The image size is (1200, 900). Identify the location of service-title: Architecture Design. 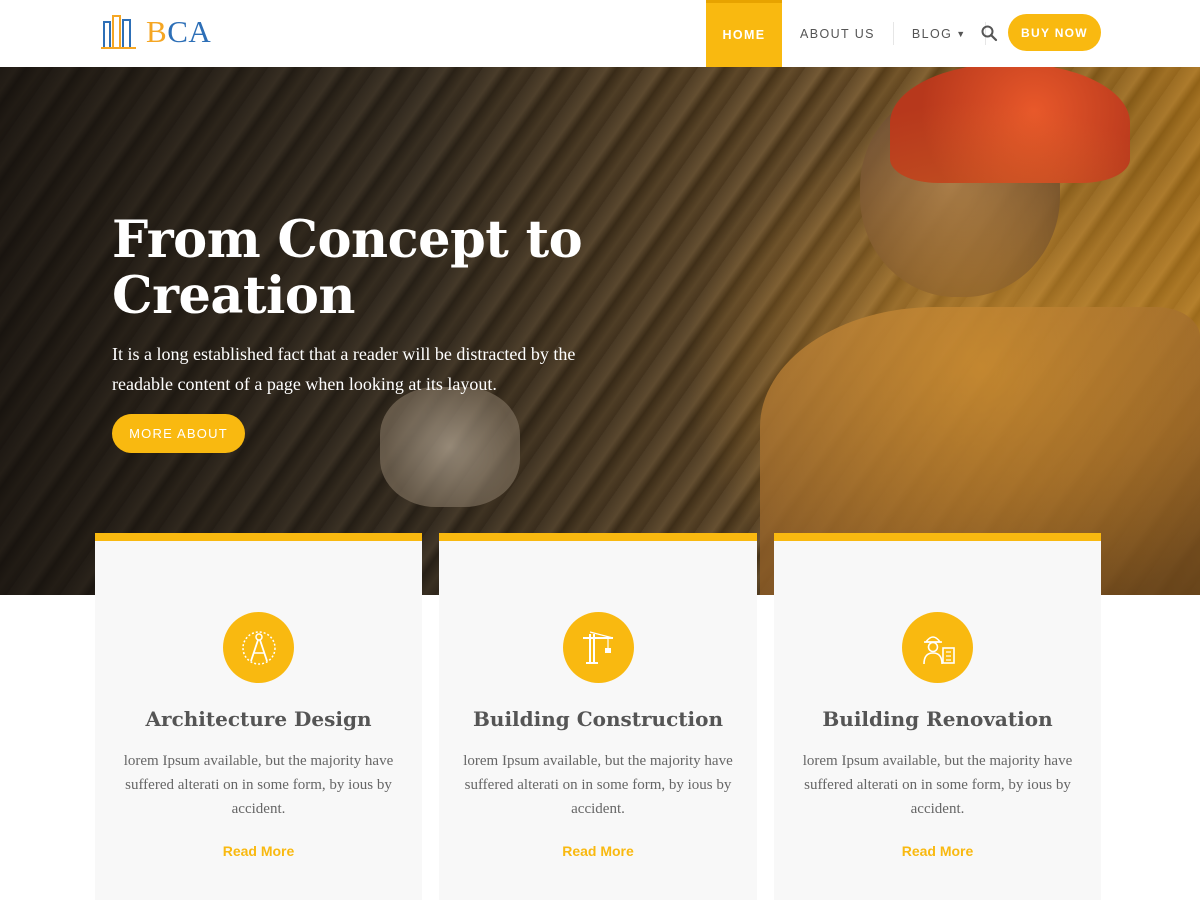
(258, 719).